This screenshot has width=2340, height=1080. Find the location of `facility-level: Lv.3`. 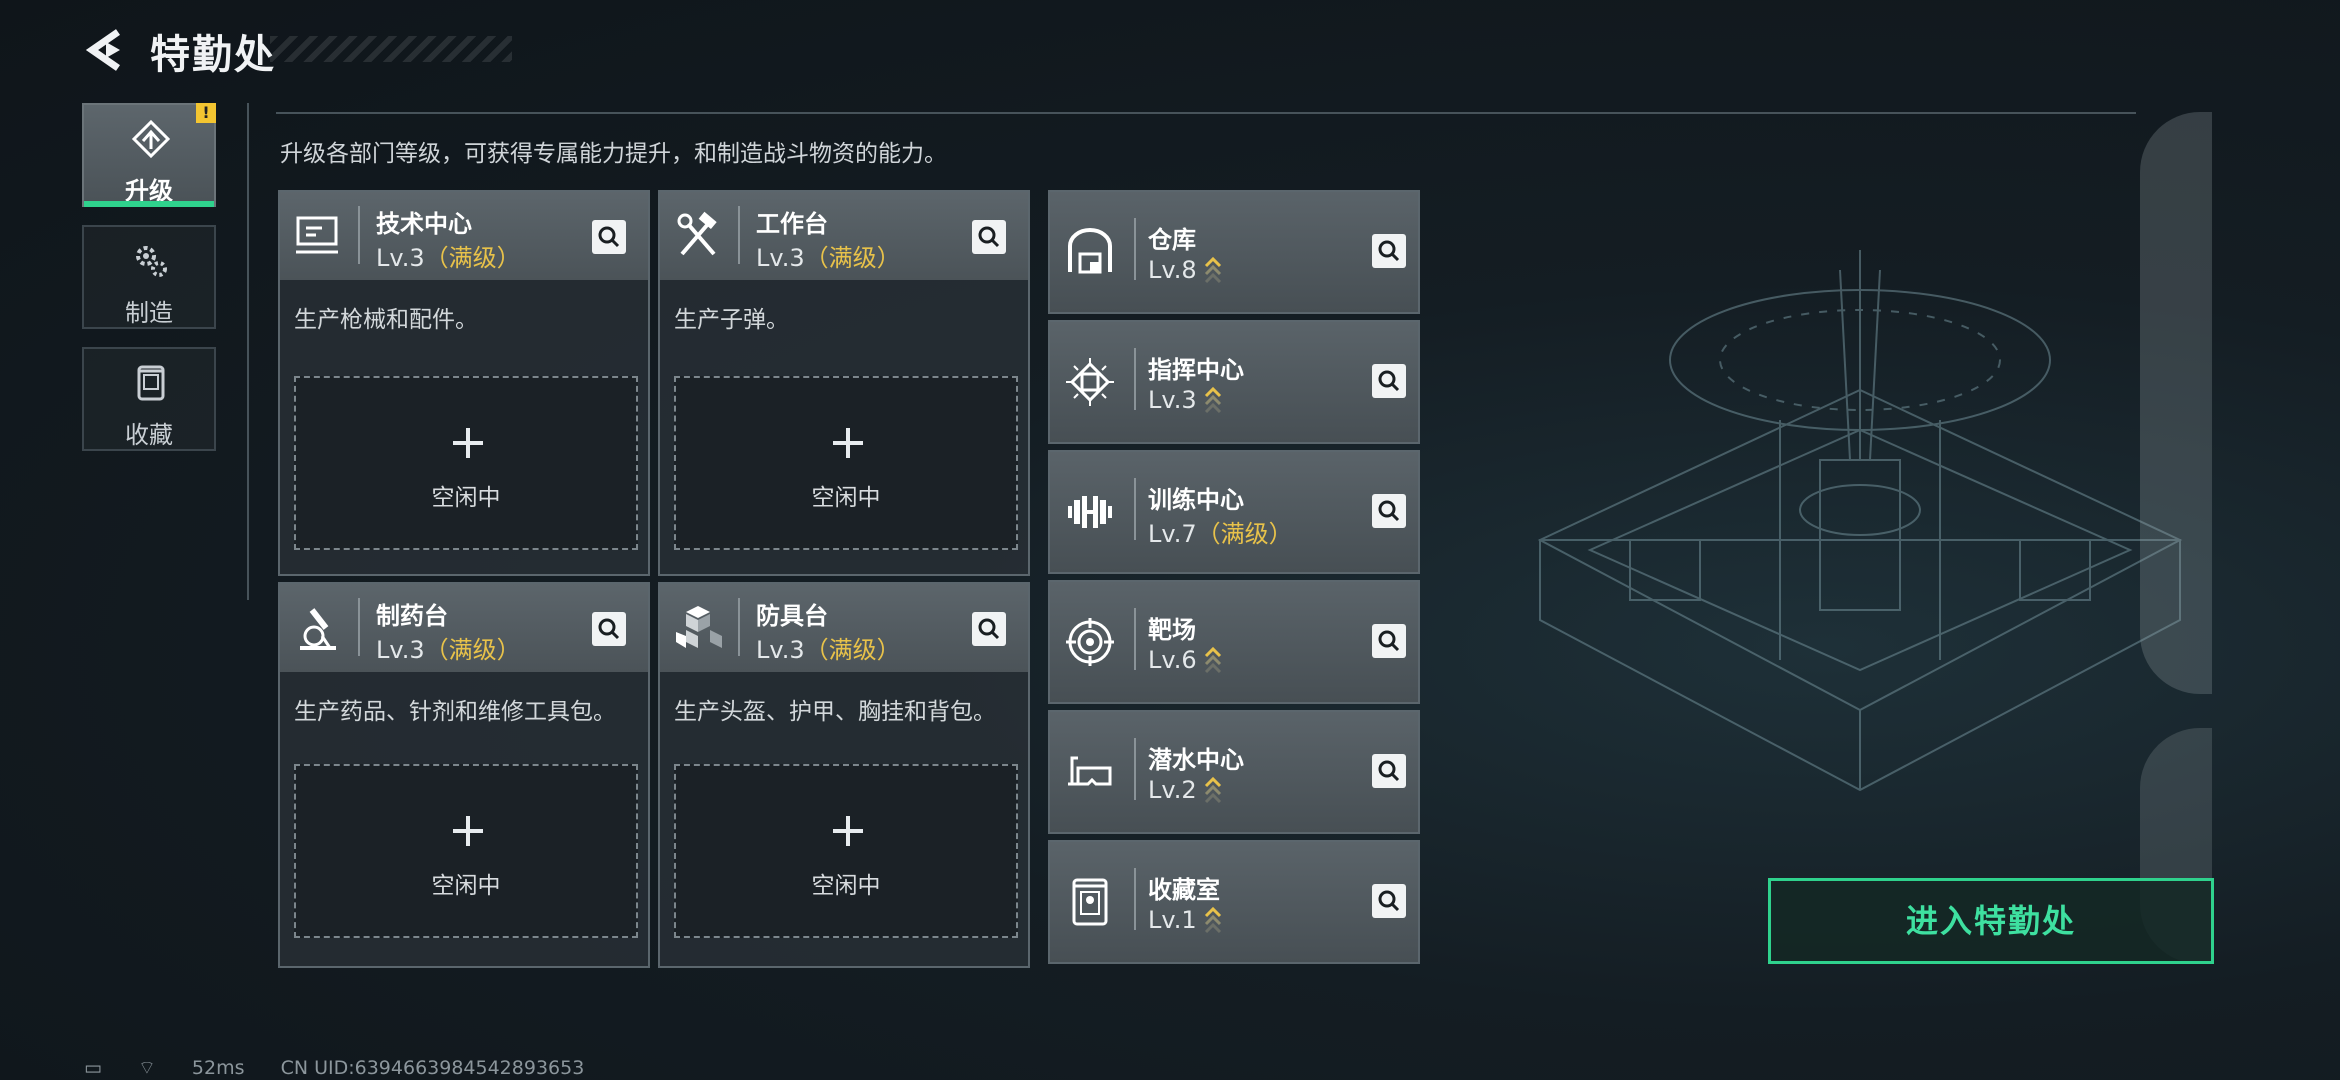

facility-level: Lv.3 is located at coordinates (1185, 399).